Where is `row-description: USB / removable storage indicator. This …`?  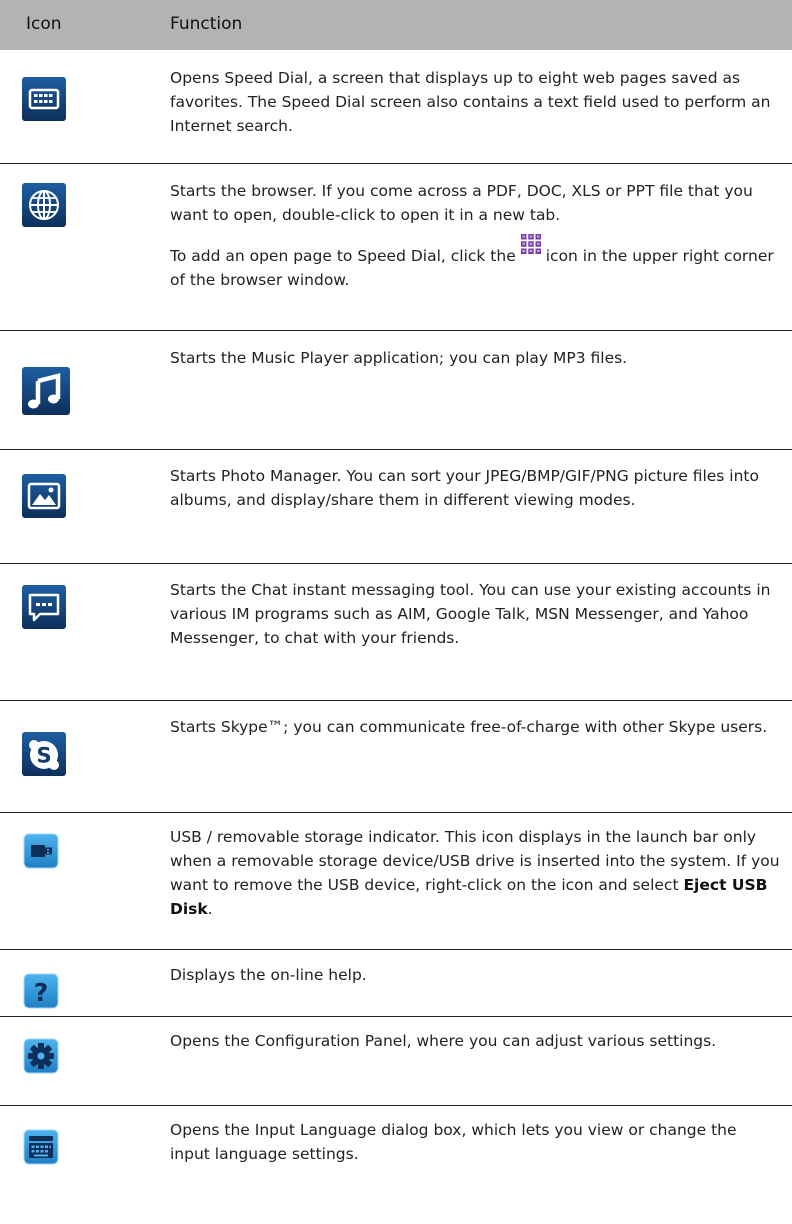
row-description: USB / removable storage indicator. This … is located at coordinates (475, 873).